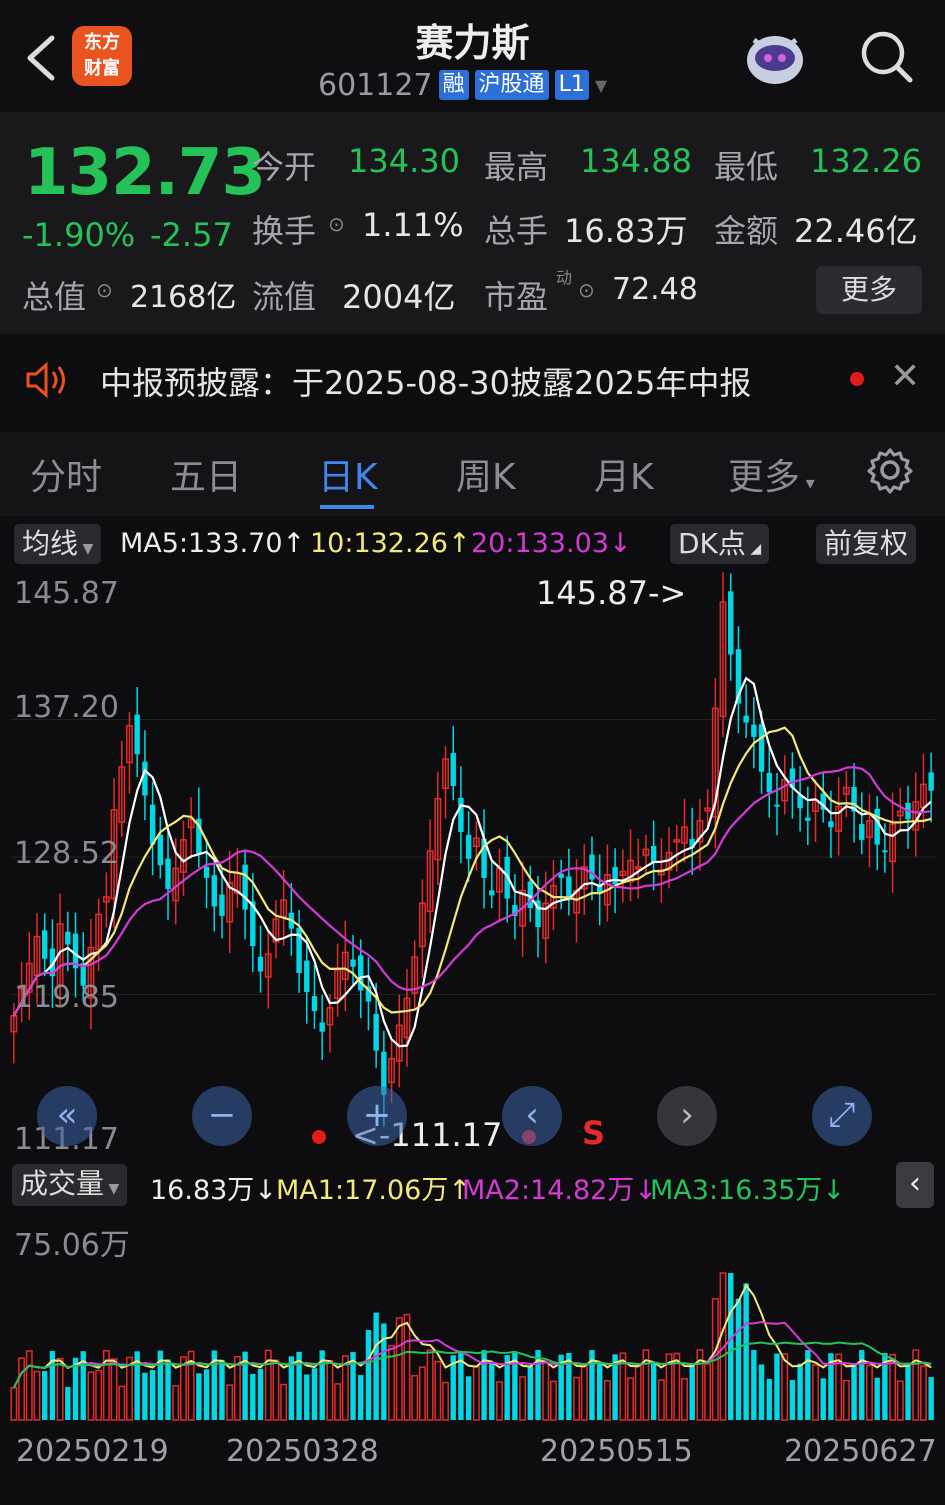 The width and height of the screenshot is (945, 1505). What do you see at coordinates (624, 474) in the screenshot?
I see `tab-monthly-k: 月K` at bounding box center [624, 474].